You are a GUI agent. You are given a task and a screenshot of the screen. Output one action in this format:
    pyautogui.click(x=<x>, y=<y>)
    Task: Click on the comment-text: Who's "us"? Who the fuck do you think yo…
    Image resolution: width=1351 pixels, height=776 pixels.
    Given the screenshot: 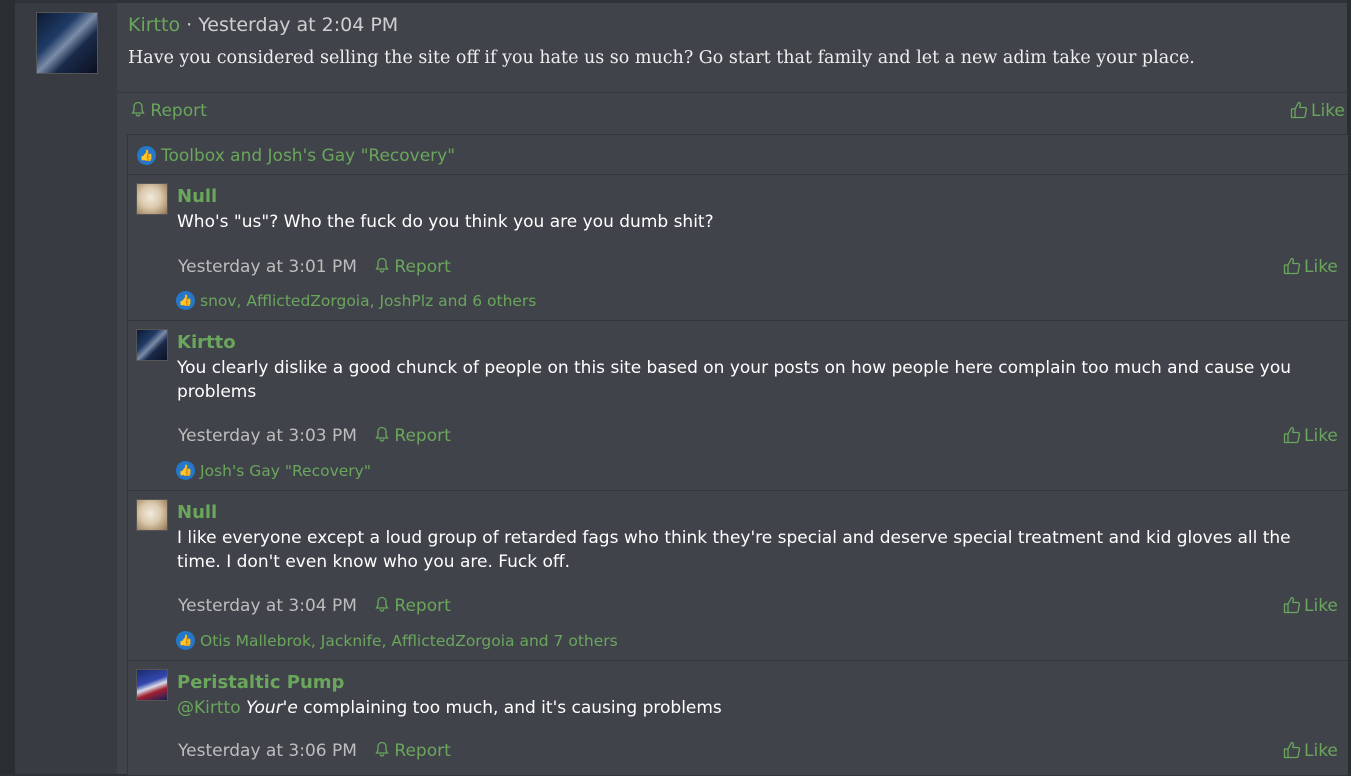 What is the action you would take?
    pyautogui.click(x=445, y=222)
    